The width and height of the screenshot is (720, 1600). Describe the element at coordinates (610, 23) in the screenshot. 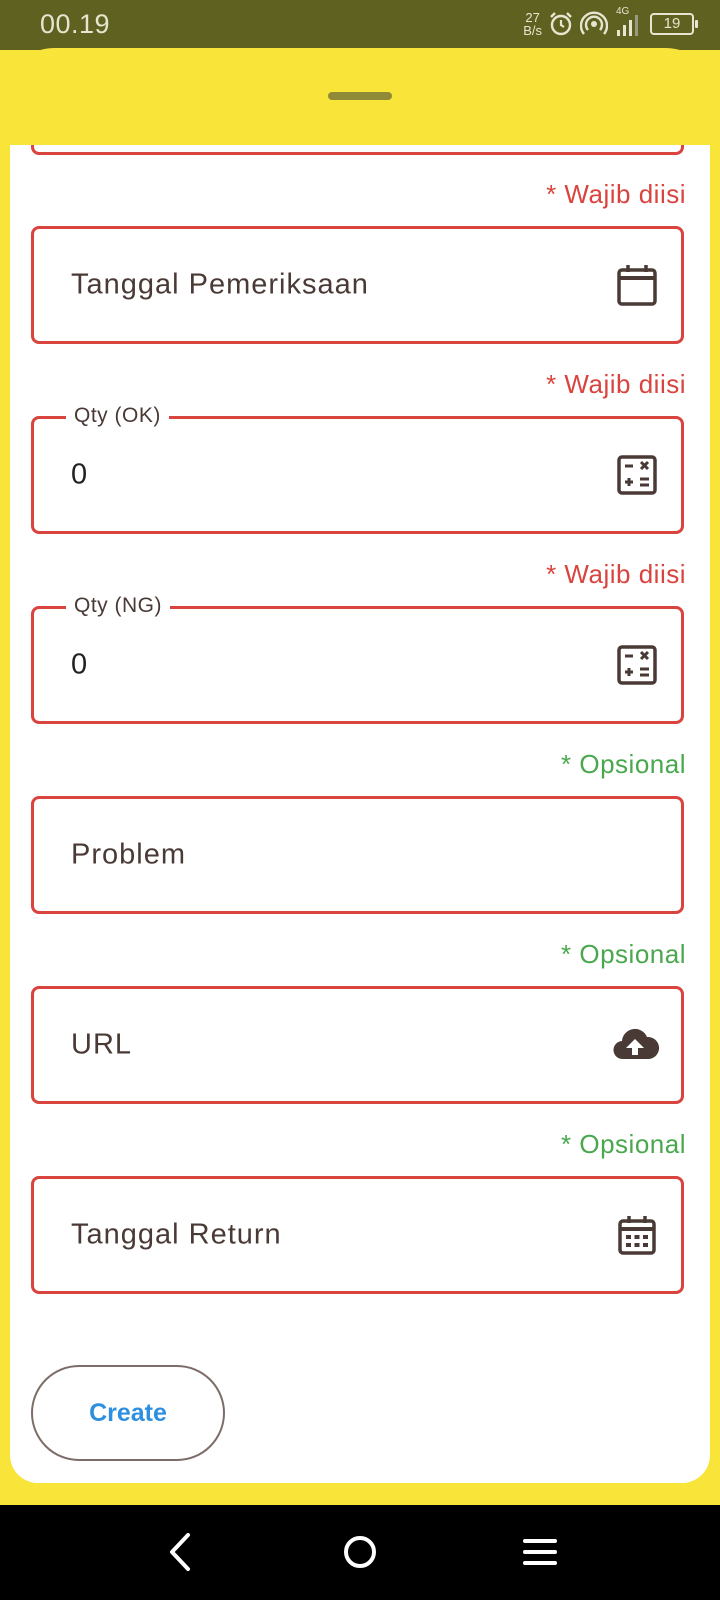

I see `status-icons: 27 B/s 4G 19` at that location.